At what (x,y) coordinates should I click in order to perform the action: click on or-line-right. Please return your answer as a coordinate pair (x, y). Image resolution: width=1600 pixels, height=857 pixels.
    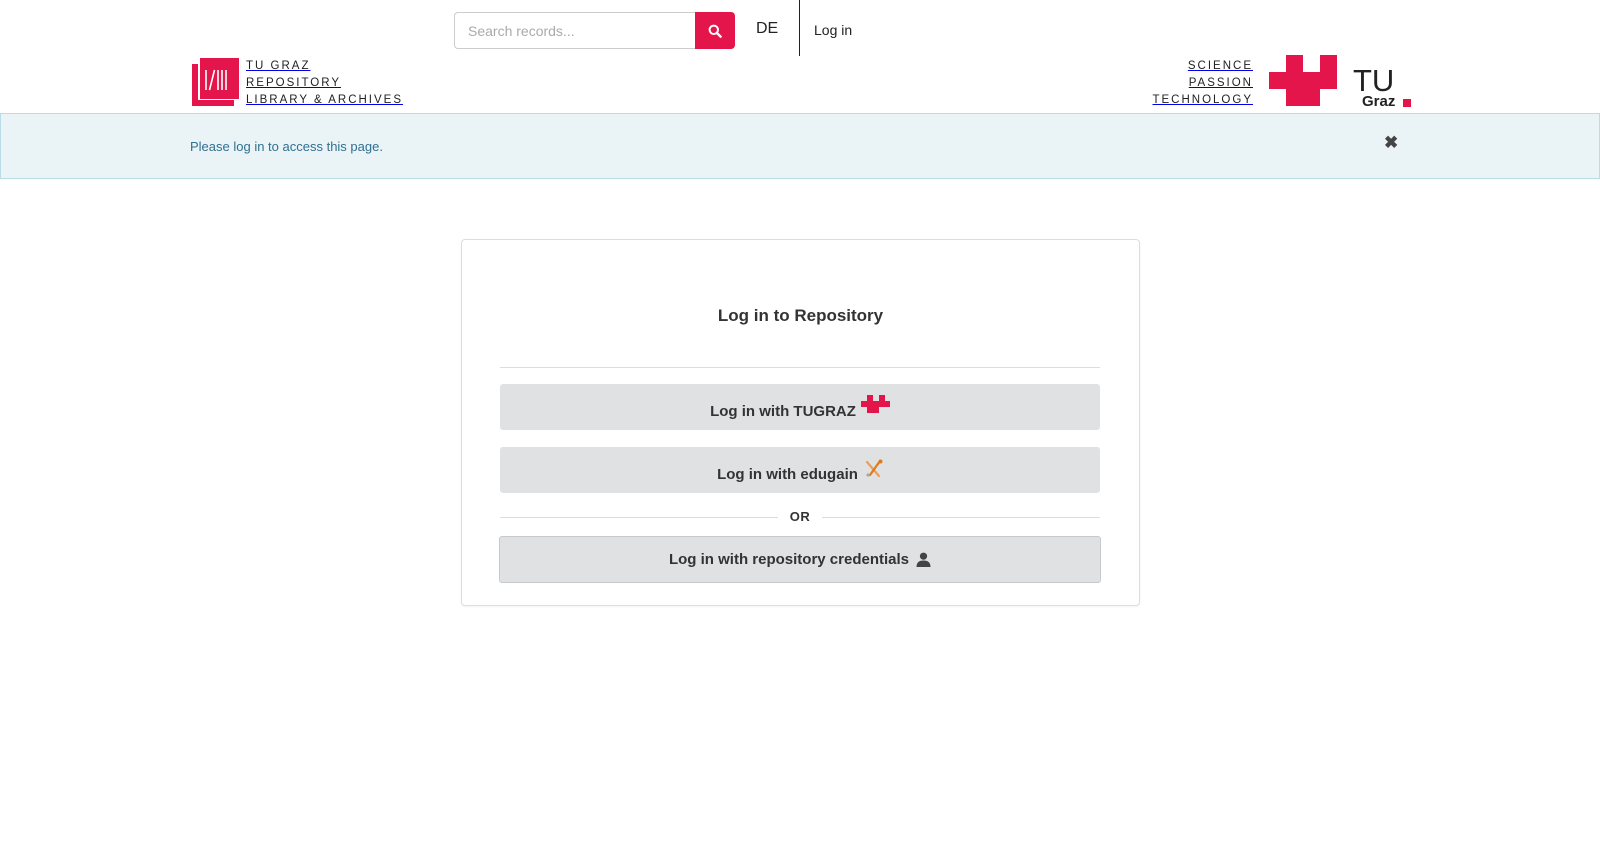
    Looking at the image, I should click on (961, 517).